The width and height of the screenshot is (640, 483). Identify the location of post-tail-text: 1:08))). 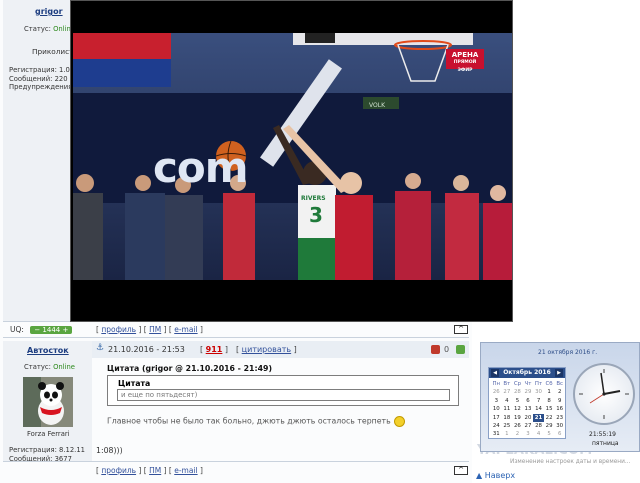
(109, 450).